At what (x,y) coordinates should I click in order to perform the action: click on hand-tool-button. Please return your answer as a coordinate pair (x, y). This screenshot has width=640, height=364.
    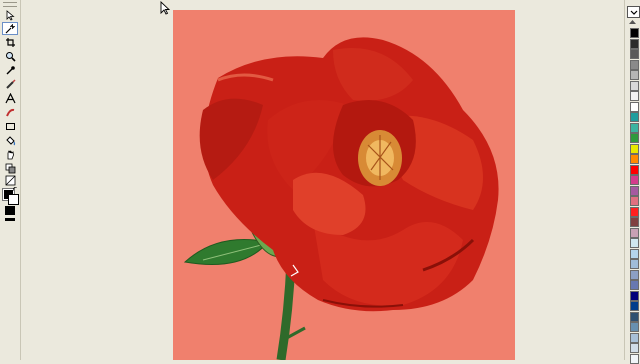
    Looking at the image, I should click on (10, 154).